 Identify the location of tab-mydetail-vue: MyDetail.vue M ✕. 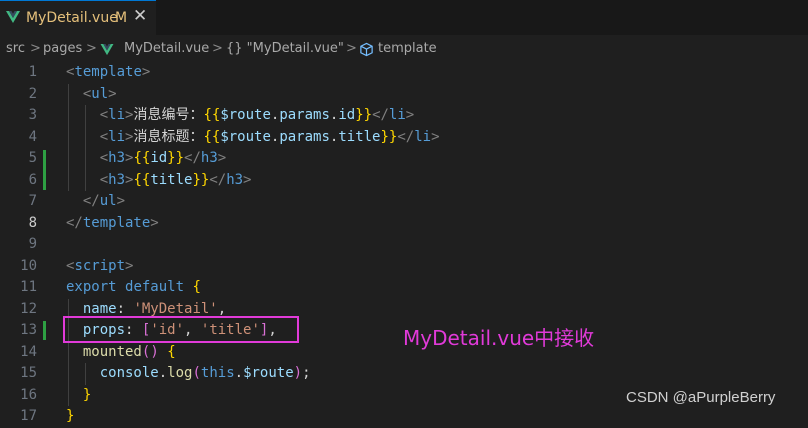
(78, 17).